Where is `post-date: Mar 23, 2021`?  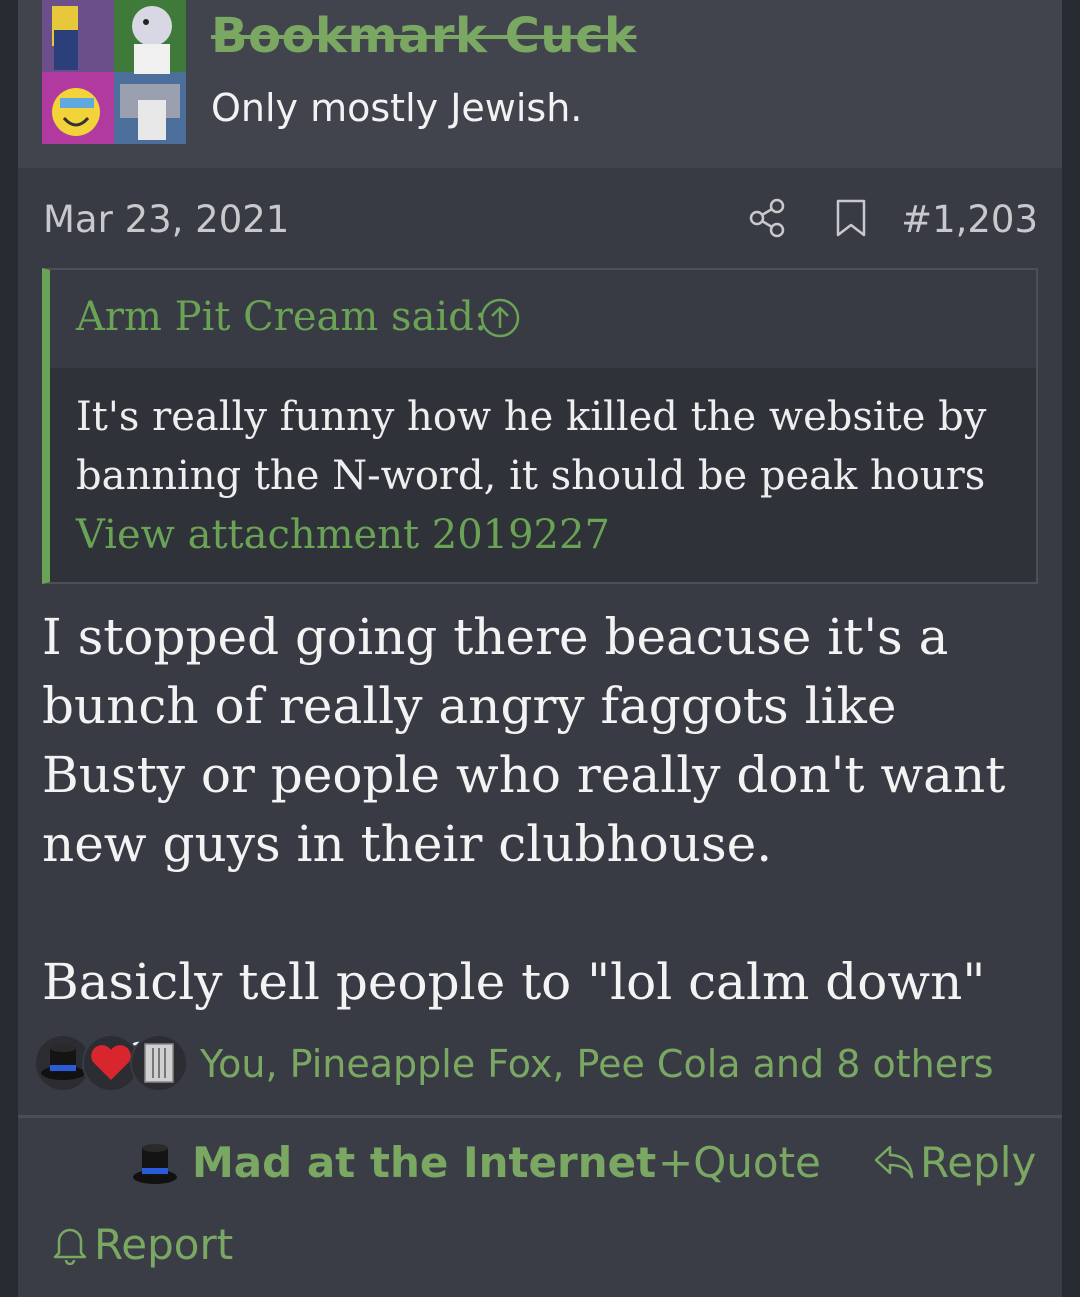
post-date: Mar 23, 2021 is located at coordinates (166, 219).